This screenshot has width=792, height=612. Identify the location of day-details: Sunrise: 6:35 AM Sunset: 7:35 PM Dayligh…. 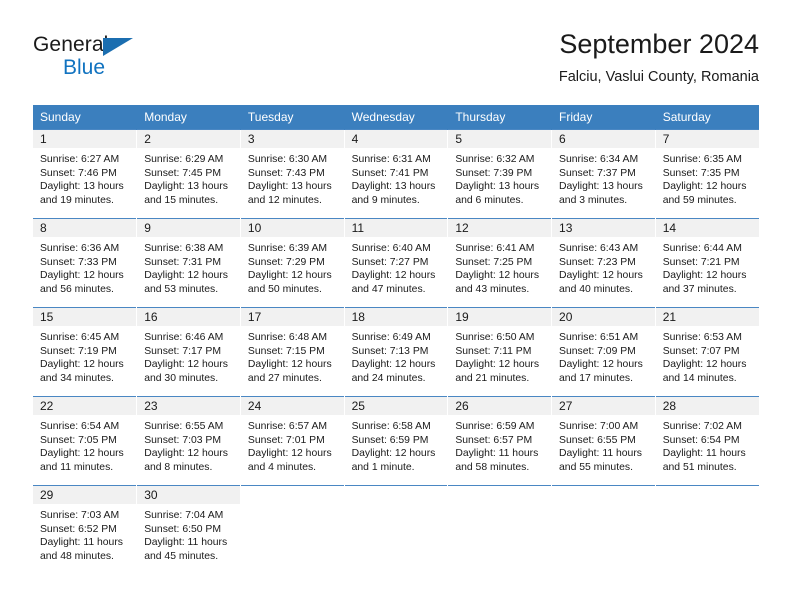
(707, 177).